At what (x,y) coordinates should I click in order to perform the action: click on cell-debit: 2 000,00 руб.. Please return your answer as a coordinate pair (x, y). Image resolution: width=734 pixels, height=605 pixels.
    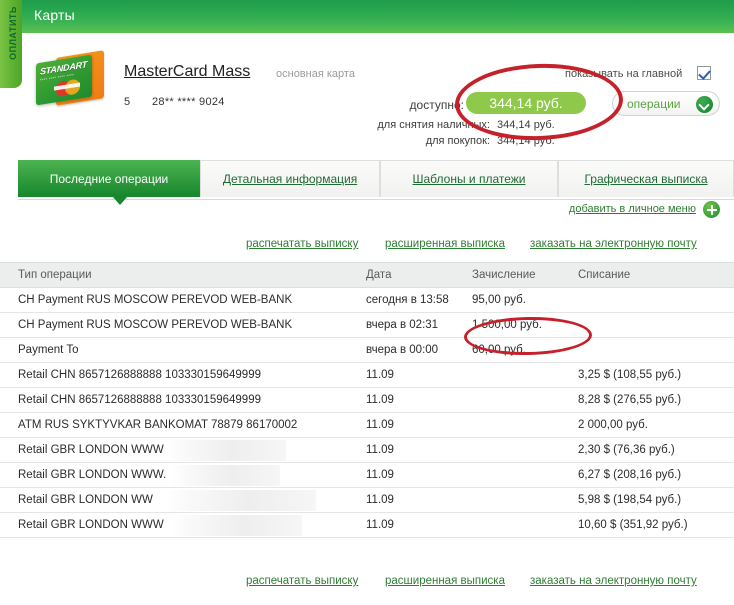
    Looking at the image, I should click on (613, 425).